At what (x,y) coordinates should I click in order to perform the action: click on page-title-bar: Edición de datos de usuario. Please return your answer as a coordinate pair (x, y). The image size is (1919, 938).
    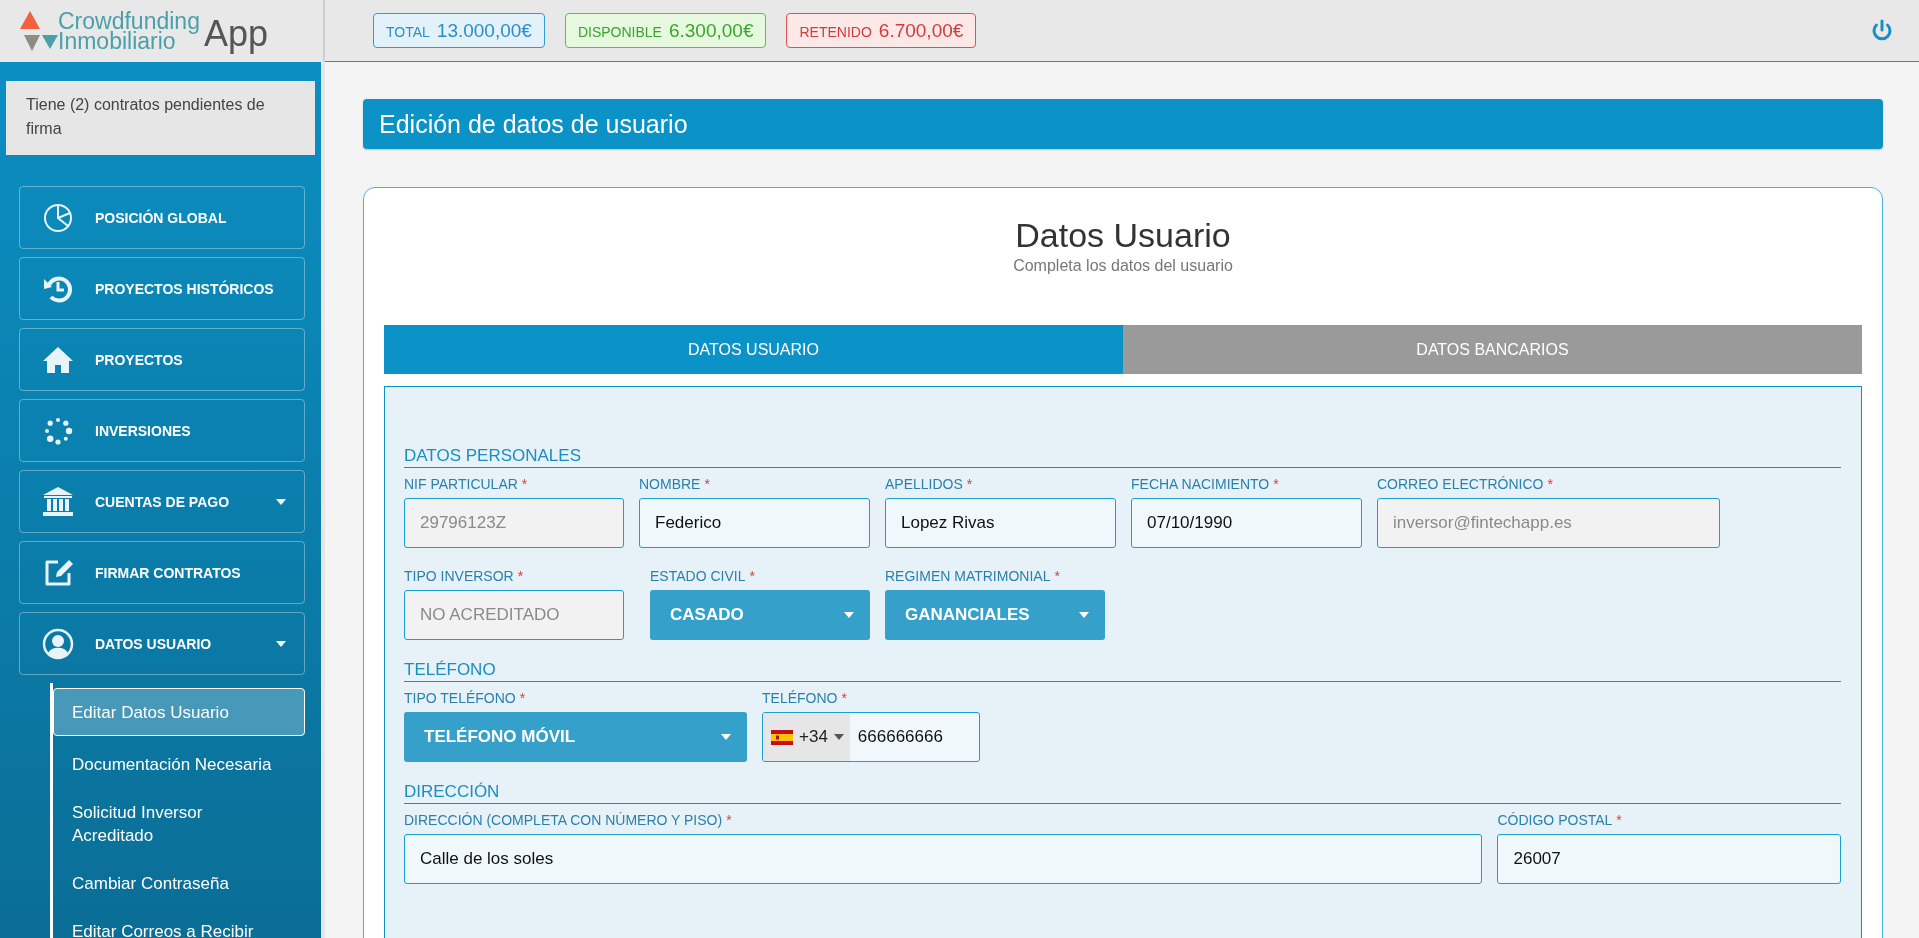
    Looking at the image, I should click on (1123, 124).